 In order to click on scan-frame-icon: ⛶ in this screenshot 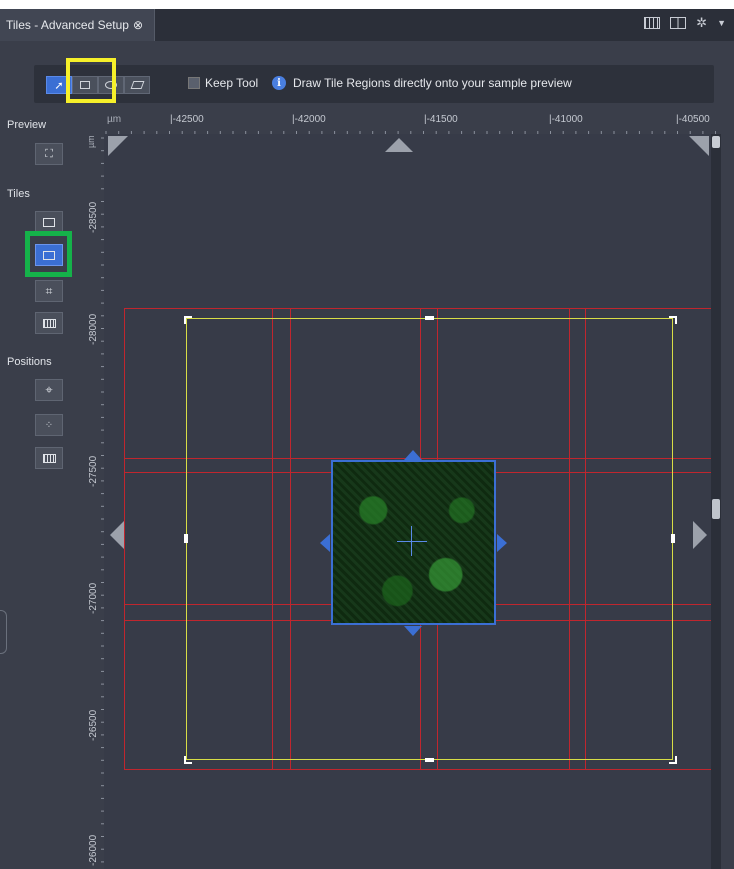, I will do `click(49, 153)`.